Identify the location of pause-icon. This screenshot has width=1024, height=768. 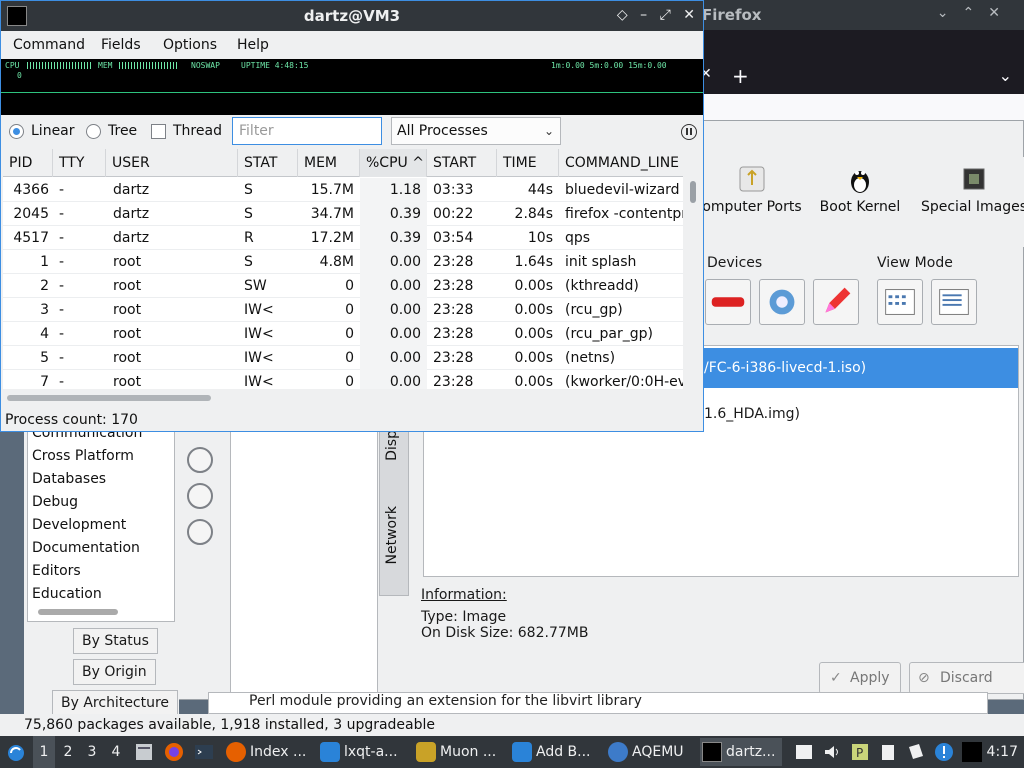
(689, 132).